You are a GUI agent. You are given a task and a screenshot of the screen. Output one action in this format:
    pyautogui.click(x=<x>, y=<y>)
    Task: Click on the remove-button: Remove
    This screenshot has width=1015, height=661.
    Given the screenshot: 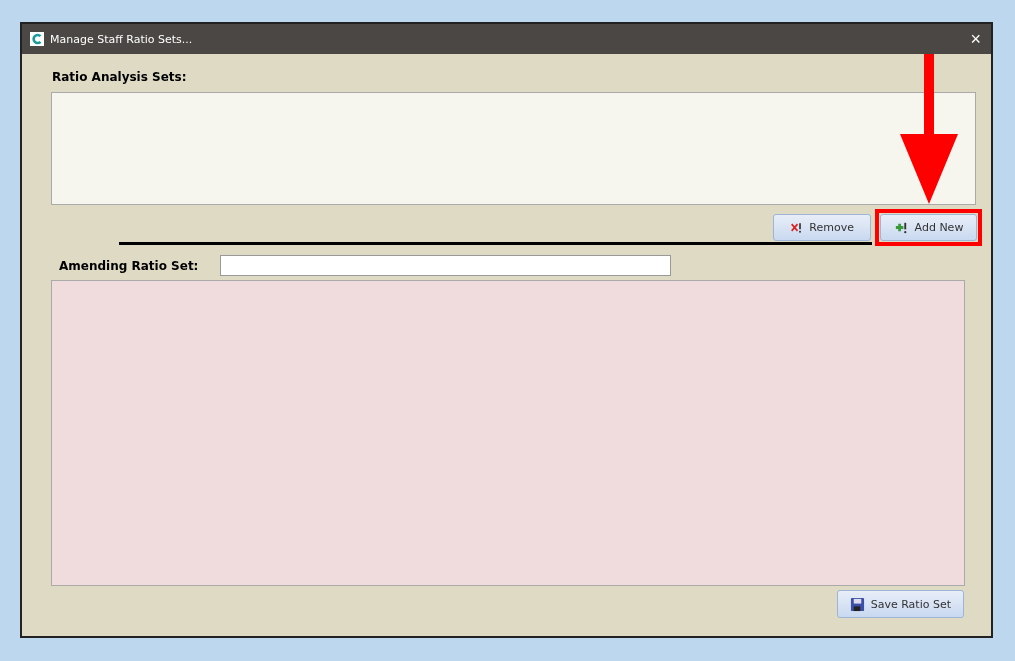 What is the action you would take?
    pyautogui.click(x=822, y=227)
    